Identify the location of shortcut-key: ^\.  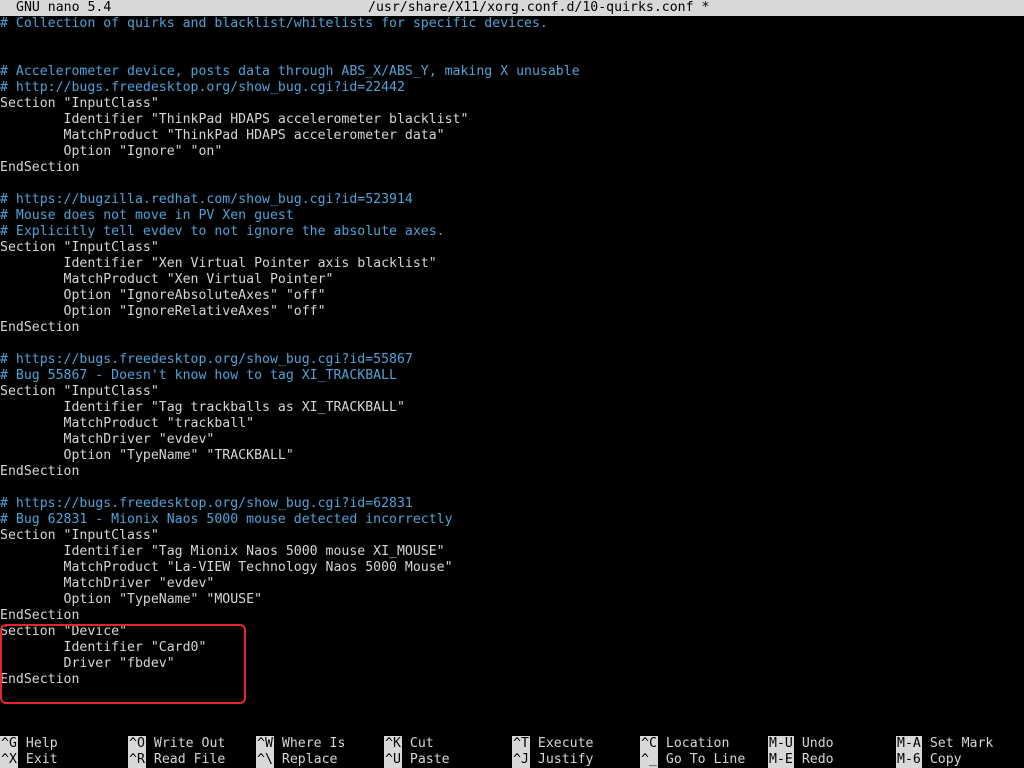
(265, 760).